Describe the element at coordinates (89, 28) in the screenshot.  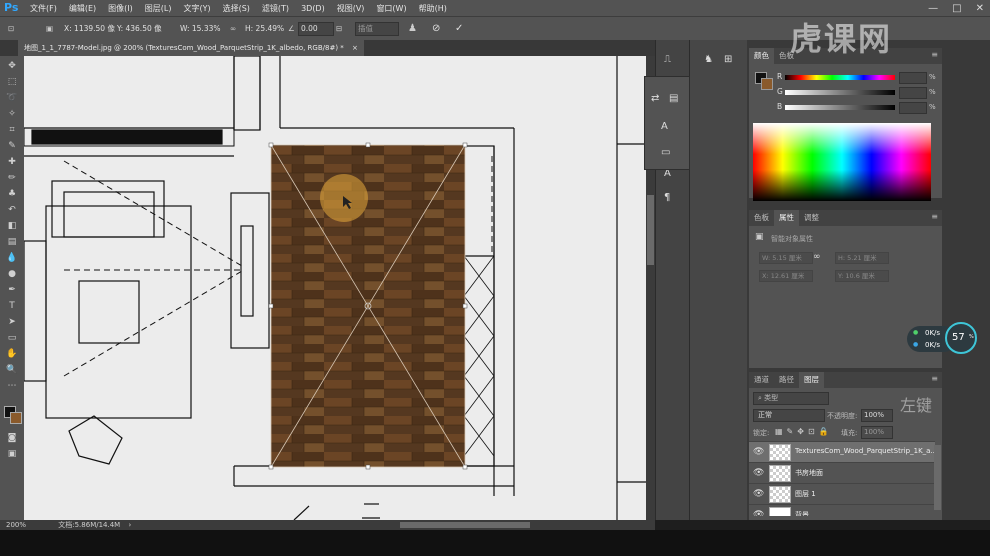
I see `x-field: X: 1139.50 像` at that location.